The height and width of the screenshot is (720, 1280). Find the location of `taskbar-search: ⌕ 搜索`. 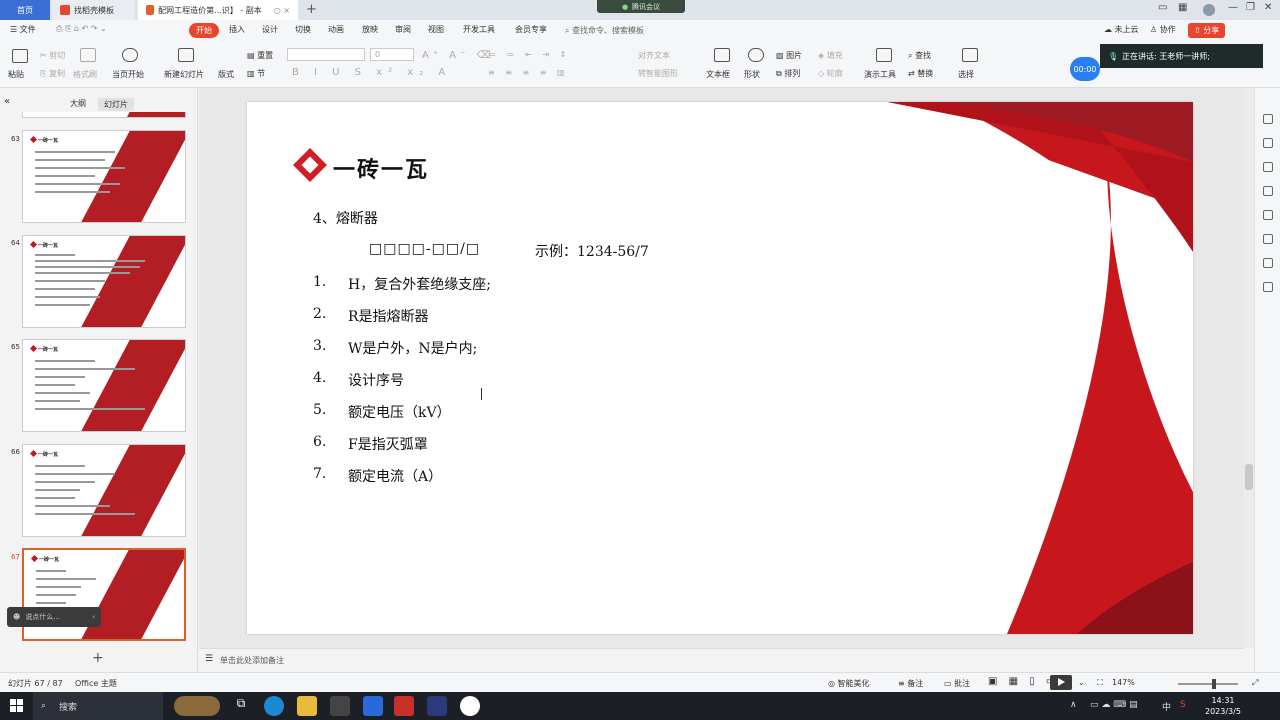

taskbar-search: ⌕ 搜索 is located at coordinates (98, 706).